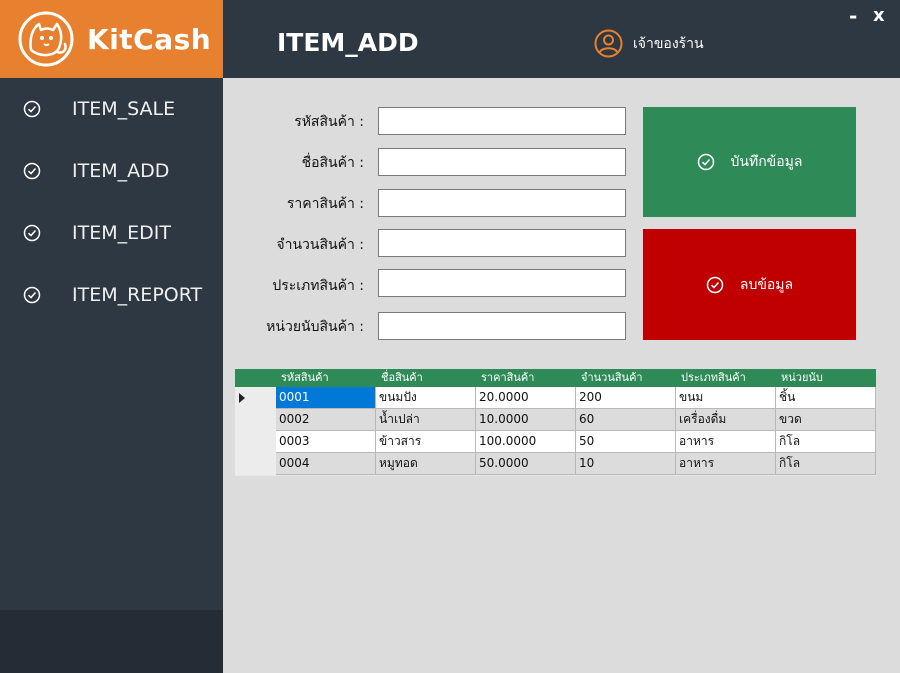 This screenshot has height=673, width=900. What do you see at coordinates (329, 122) in the screenshot?
I see `product-code-label: รหัสสินค้า :` at bounding box center [329, 122].